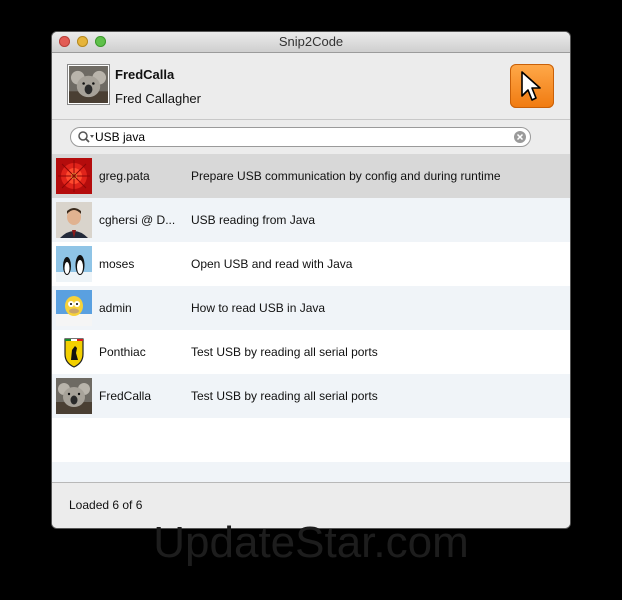  I want to click on minimize-window-button, so click(82, 41).